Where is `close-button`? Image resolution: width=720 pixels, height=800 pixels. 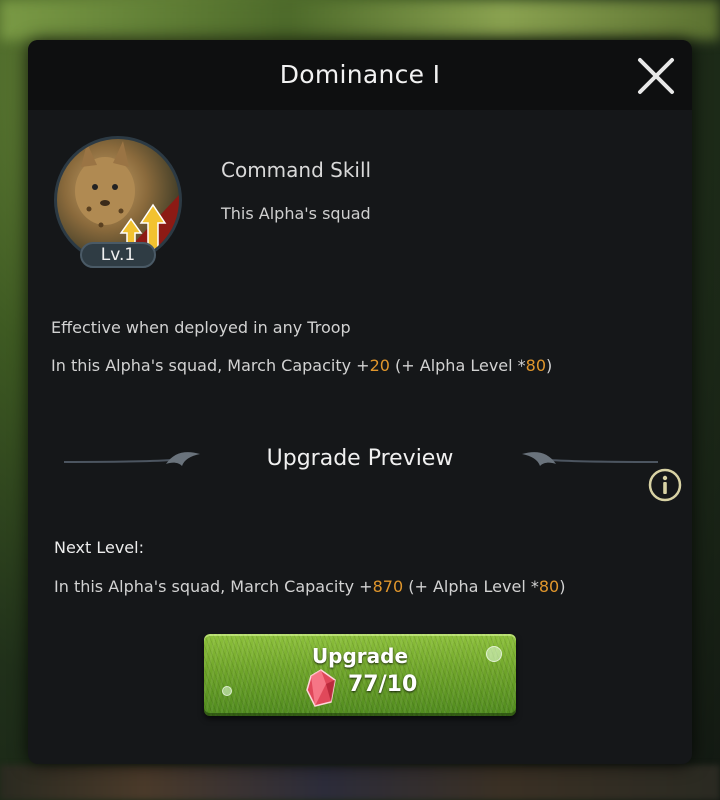
close-button is located at coordinates (656, 76).